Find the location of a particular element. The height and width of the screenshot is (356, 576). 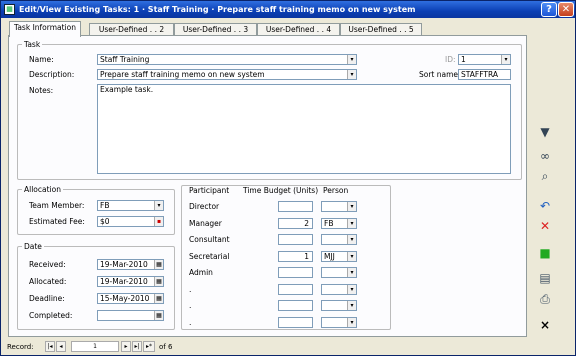

prev-record-button: ◂ is located at coordinates (61, 346).